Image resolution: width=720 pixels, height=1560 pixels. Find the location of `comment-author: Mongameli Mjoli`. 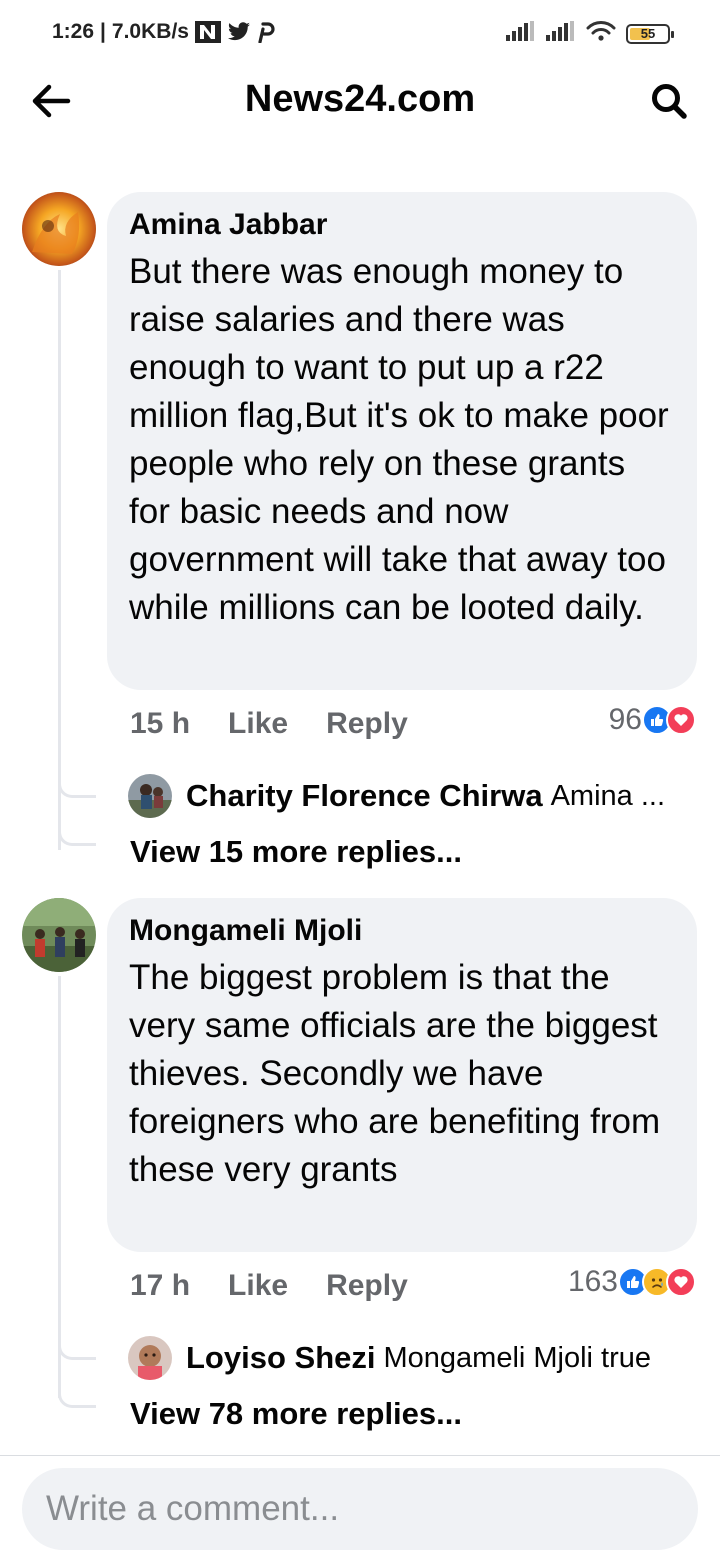

comment-author: Mongameli Mjoli is located at coordinates (402, 931).